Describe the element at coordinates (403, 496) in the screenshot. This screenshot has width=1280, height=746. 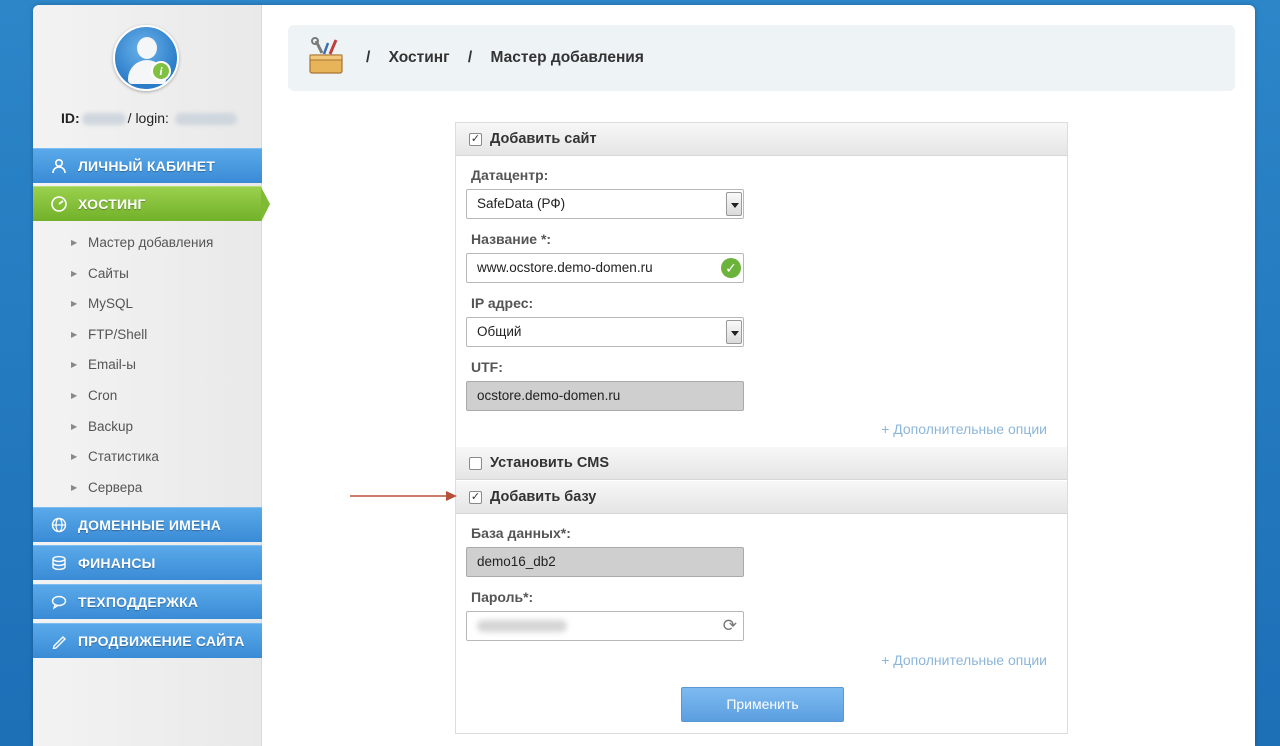
I see `annotation-arrow-icon` at that location.